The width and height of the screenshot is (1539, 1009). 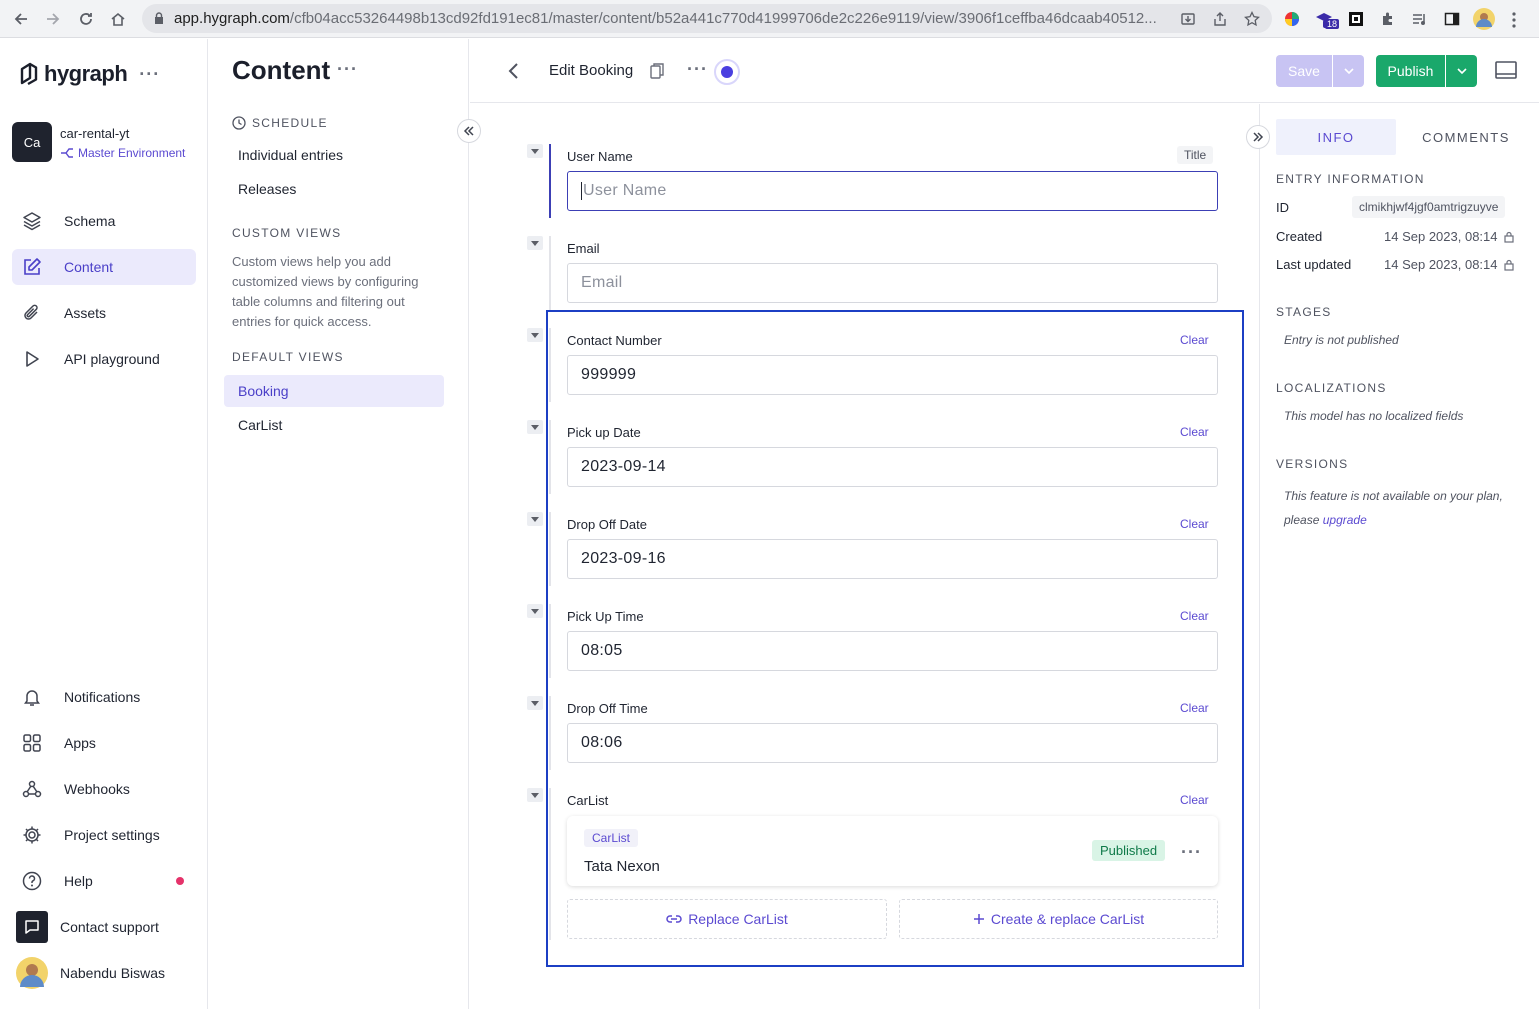 I want to click on back-arrow-icon, so click(x=21, y=19).